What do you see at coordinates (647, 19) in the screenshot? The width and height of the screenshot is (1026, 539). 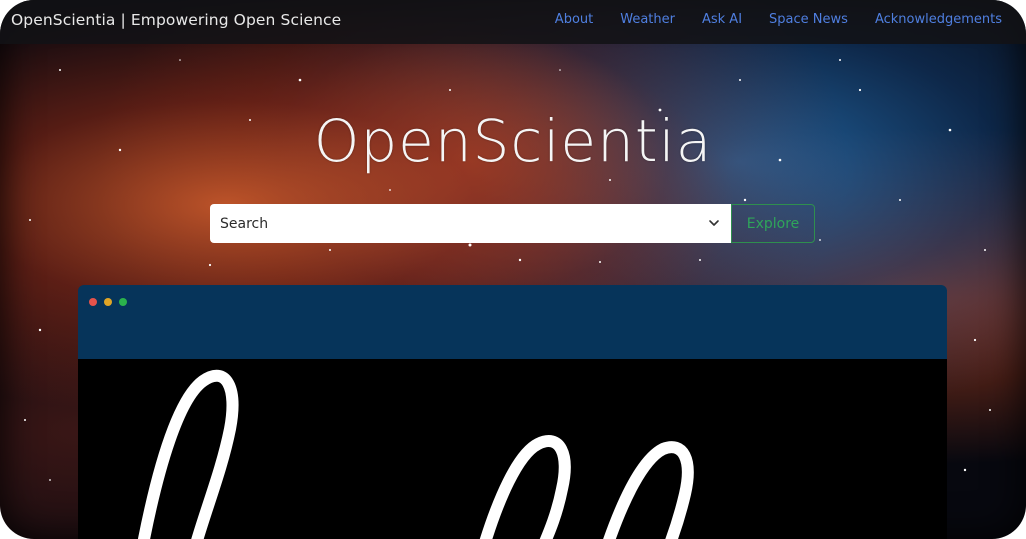 I see `nav-link-weather: Weather` at bounding box center [647, 19].